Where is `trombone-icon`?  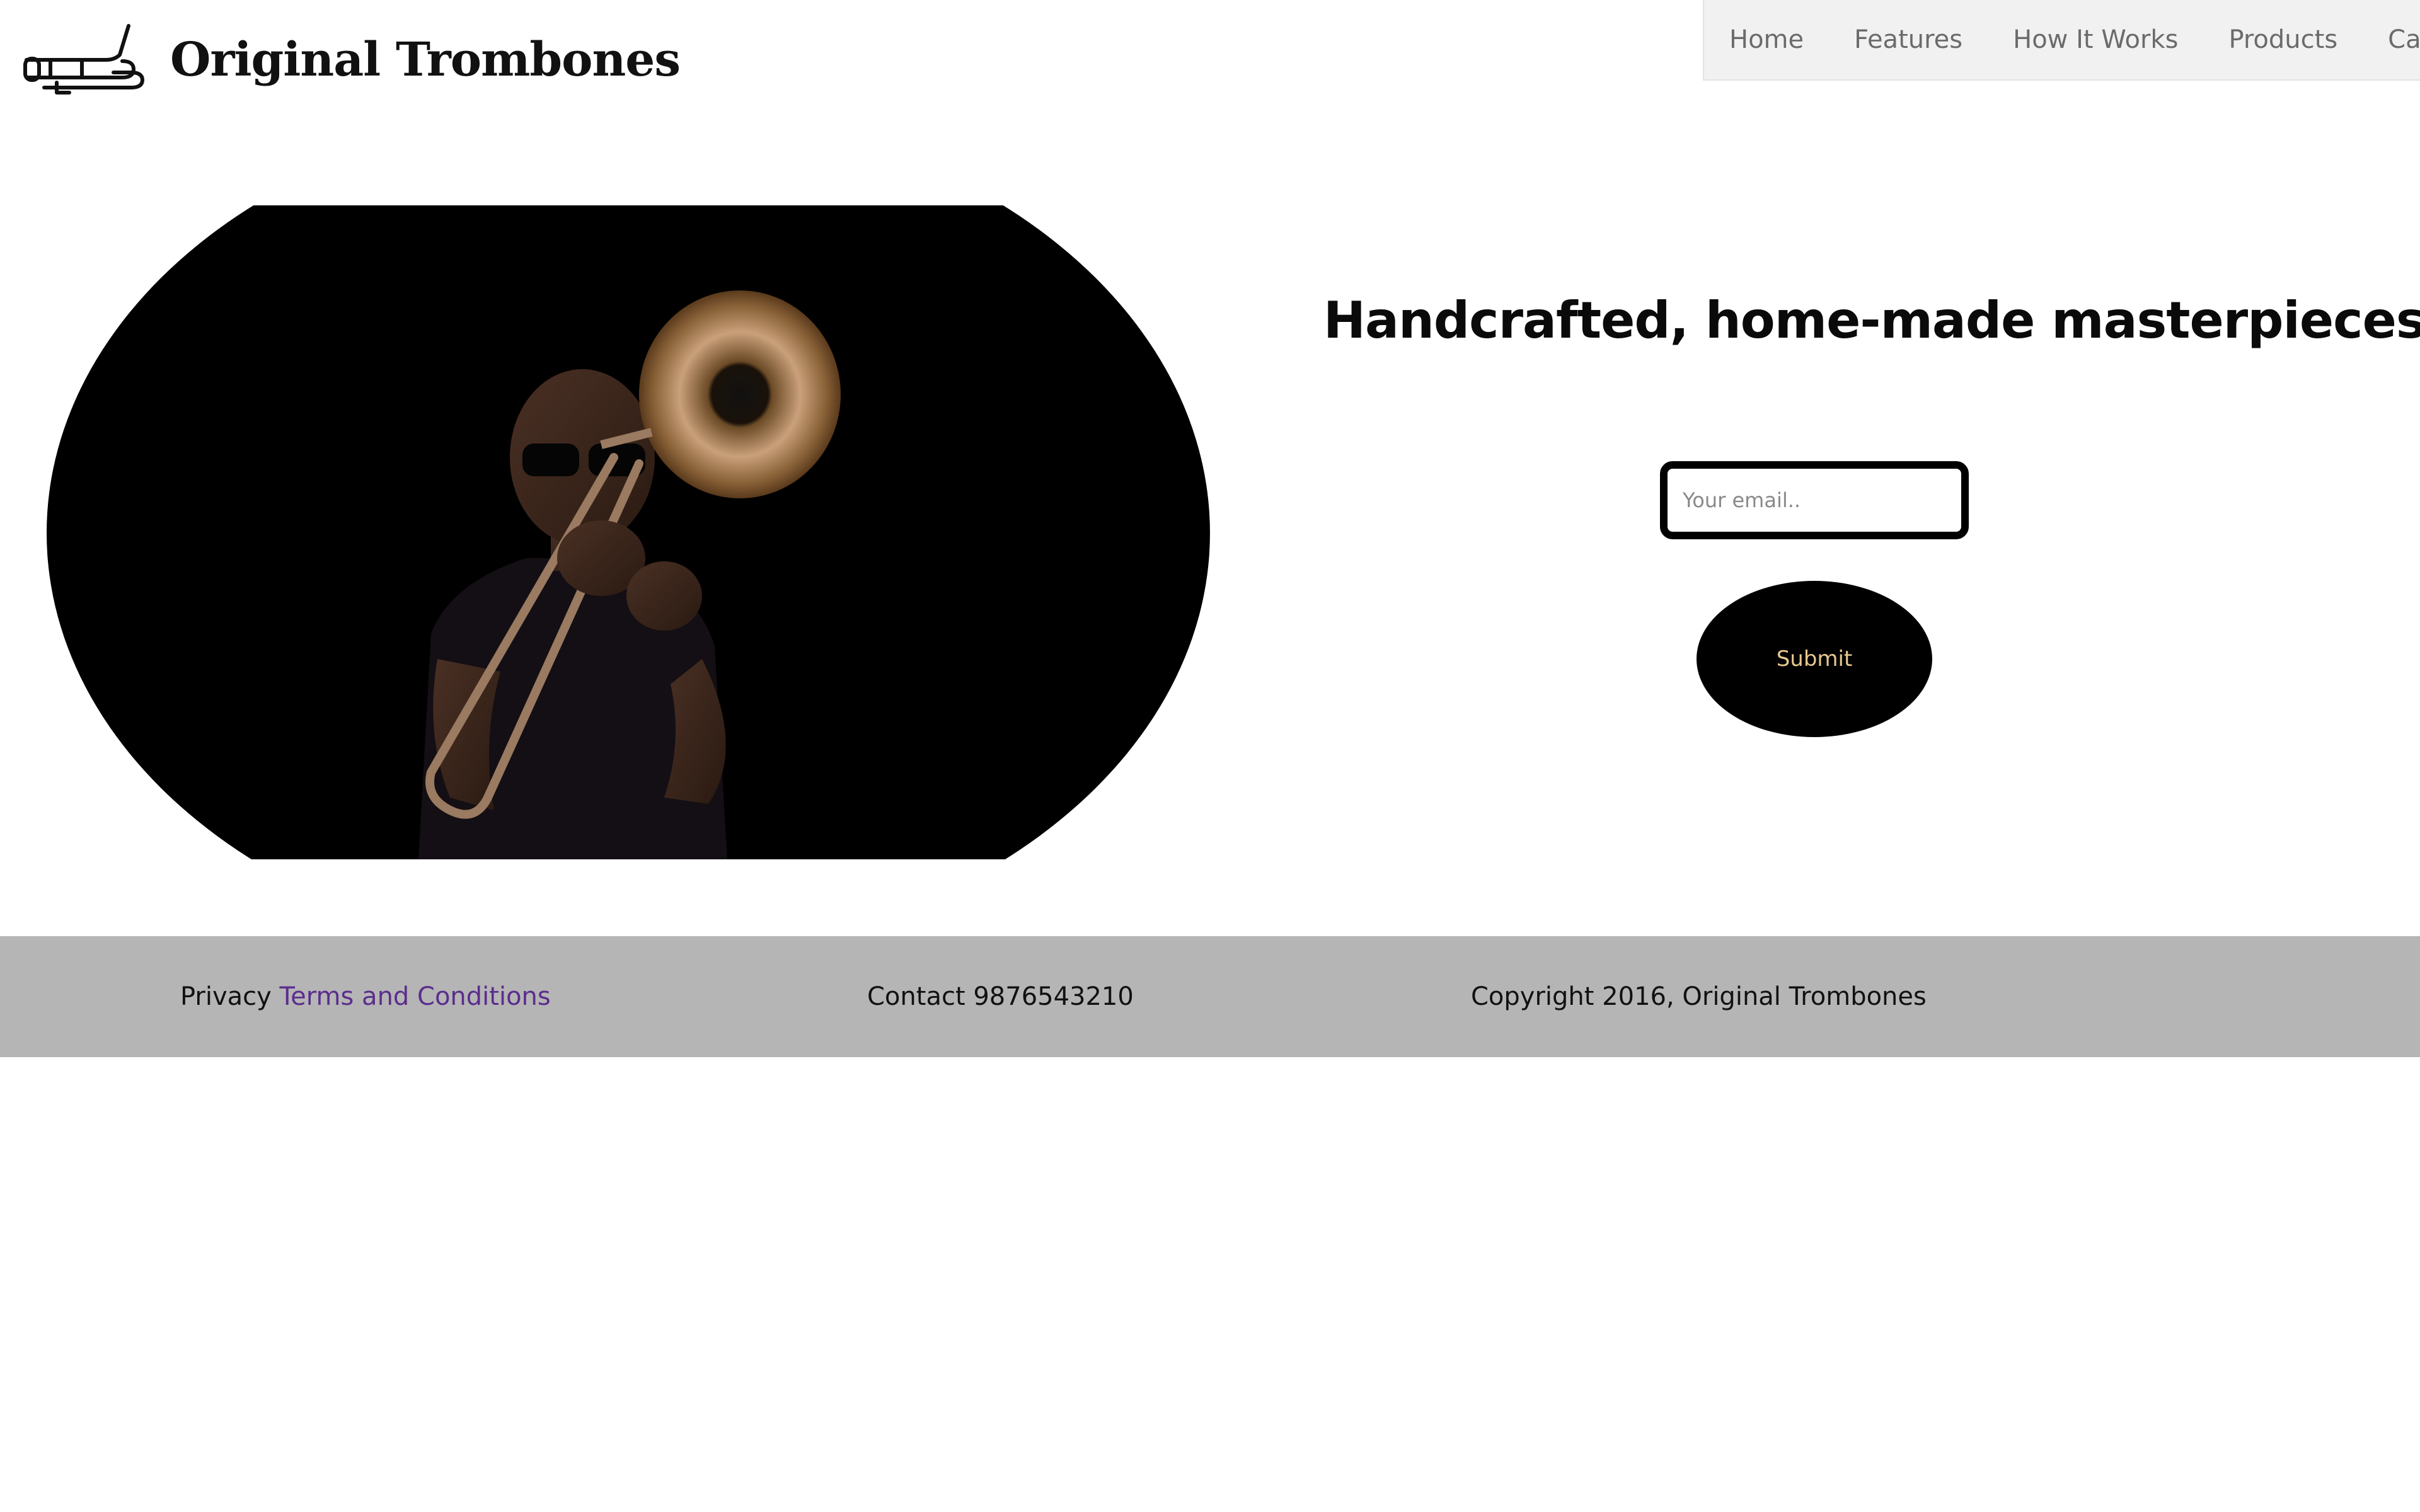 trombone-icon is located at coordinates (82, 64).